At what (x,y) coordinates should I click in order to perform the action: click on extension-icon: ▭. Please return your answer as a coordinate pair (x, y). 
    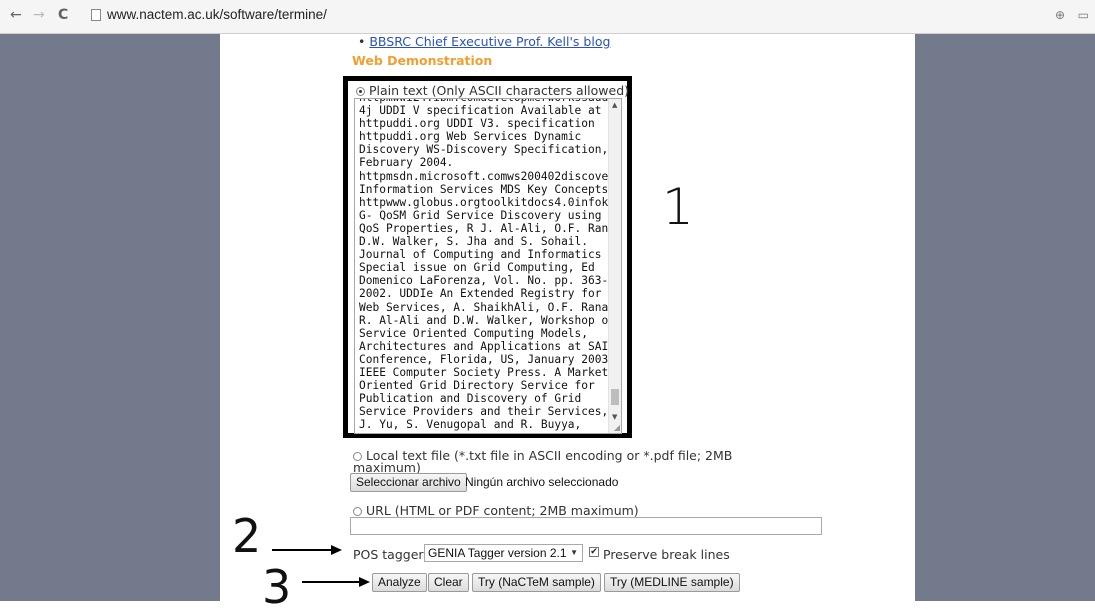
    Looking at the image, I should click on (1083, 15).